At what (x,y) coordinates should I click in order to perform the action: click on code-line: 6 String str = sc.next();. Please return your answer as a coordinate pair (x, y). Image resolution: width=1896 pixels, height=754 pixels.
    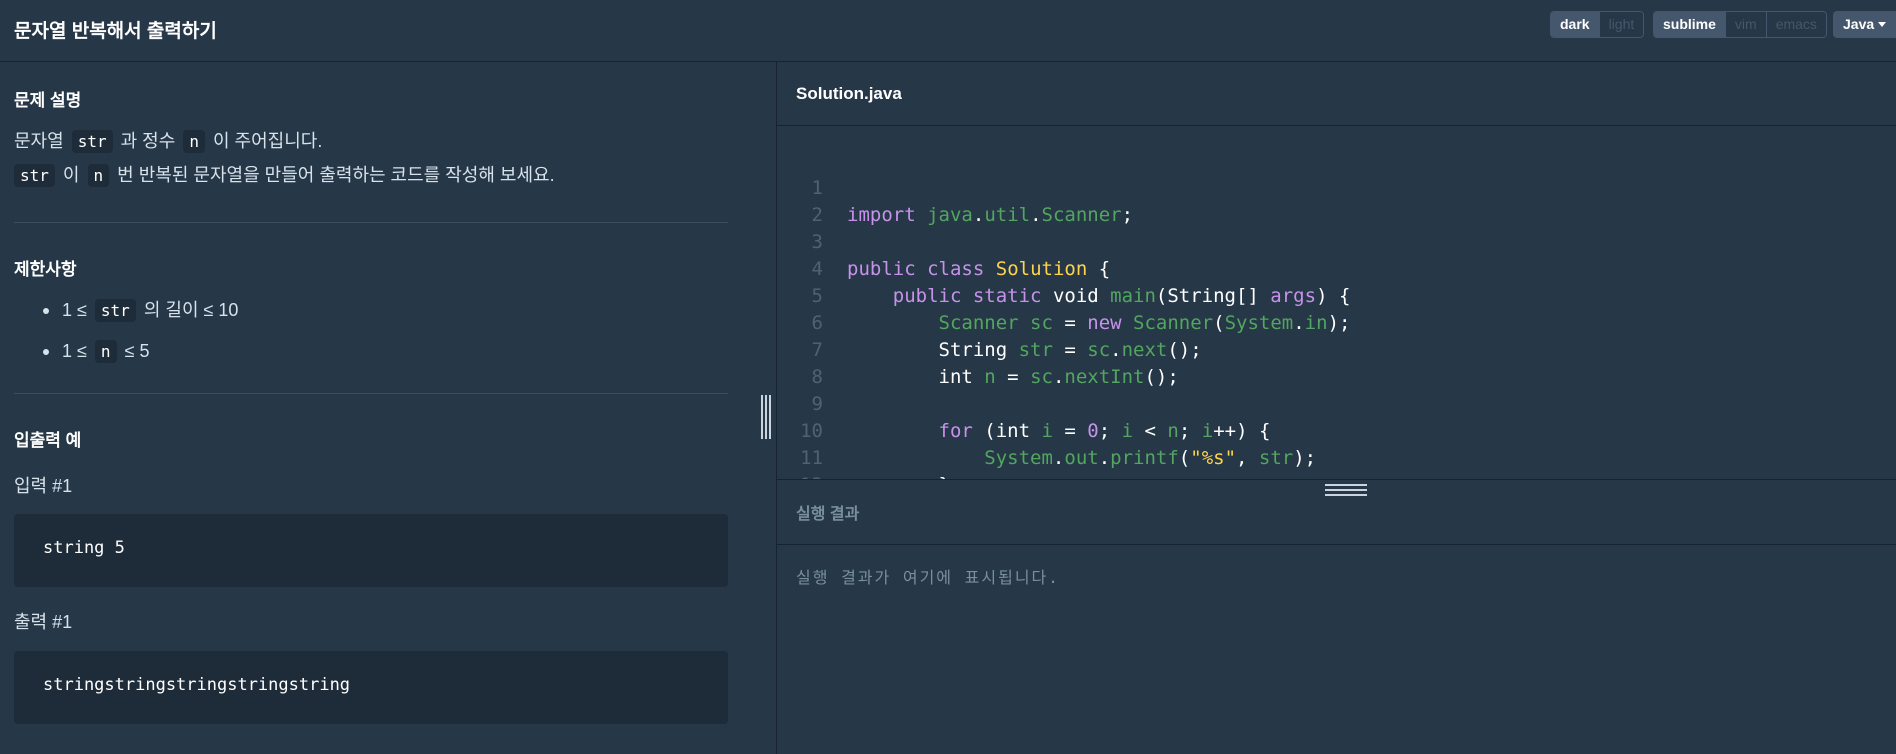
    Looking at the image, I should click on (989, 322).